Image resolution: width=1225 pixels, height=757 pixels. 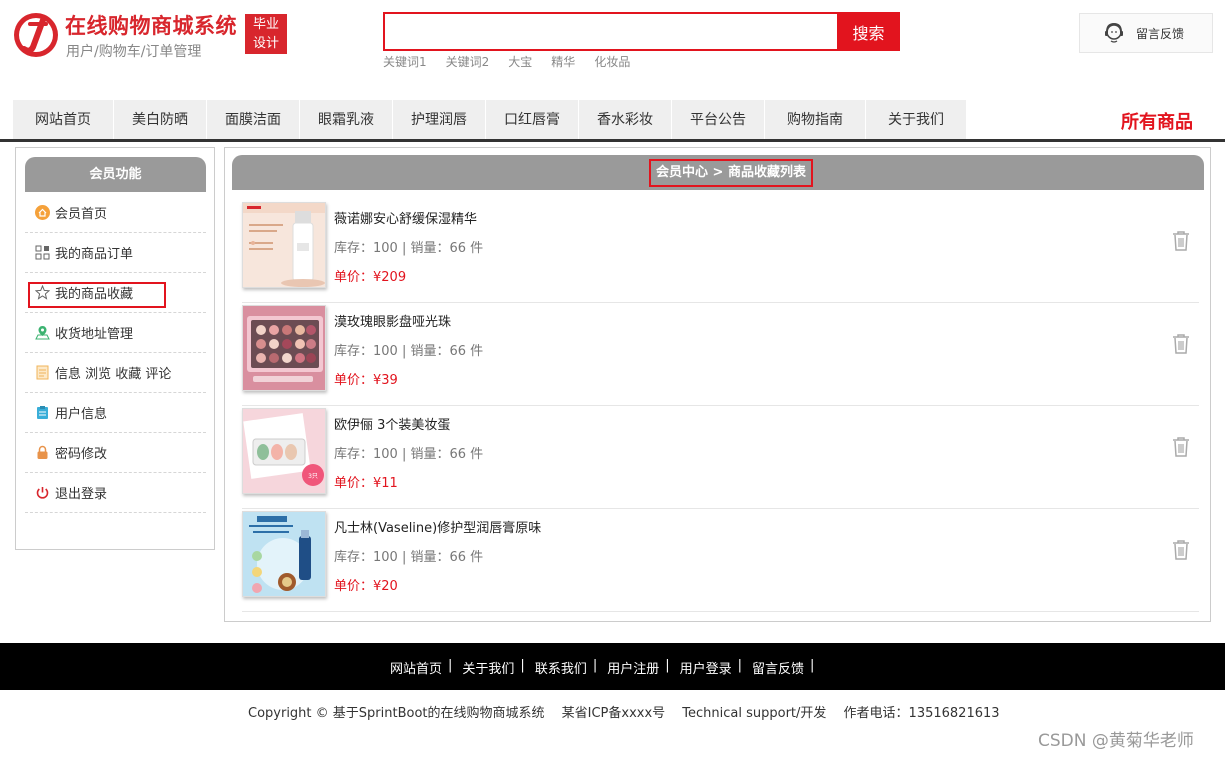 I want to click on badge-line-2: 设计, so click(x=265, y=43).